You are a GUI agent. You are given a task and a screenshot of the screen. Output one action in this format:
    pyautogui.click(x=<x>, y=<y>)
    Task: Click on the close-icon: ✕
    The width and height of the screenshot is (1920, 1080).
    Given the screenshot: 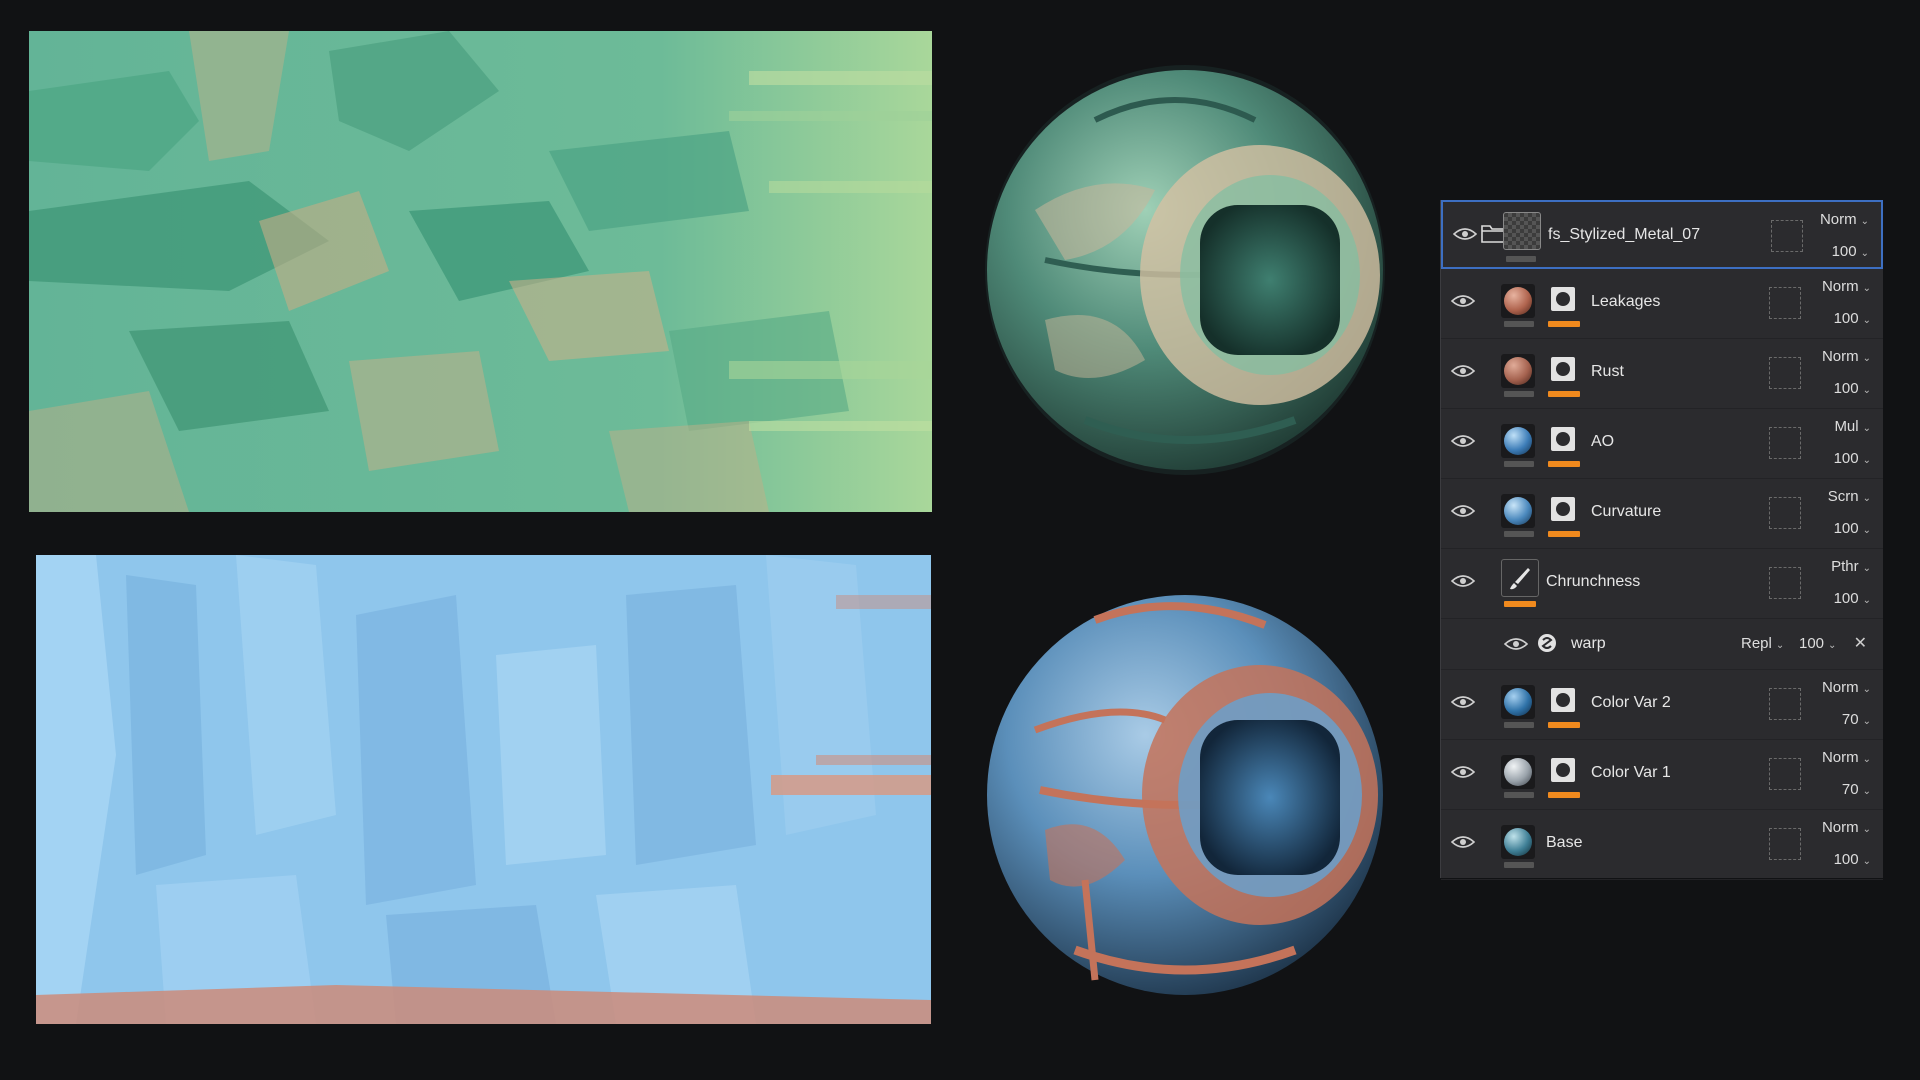 What is the action you would take?
    pyautogui.click(x=1860, y=643)
    